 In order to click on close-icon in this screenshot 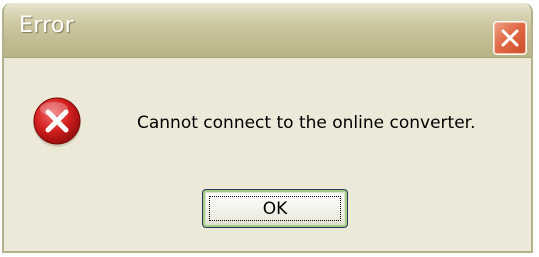, I will do `click(510, 38)`.